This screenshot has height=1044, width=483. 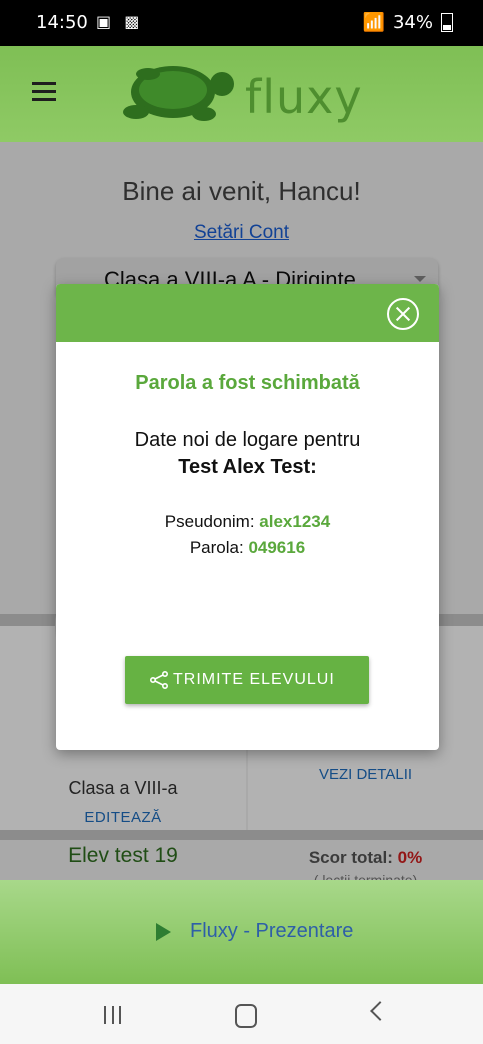 I want to click on password-row: Parola: 049616, so click(x=247, y=548).